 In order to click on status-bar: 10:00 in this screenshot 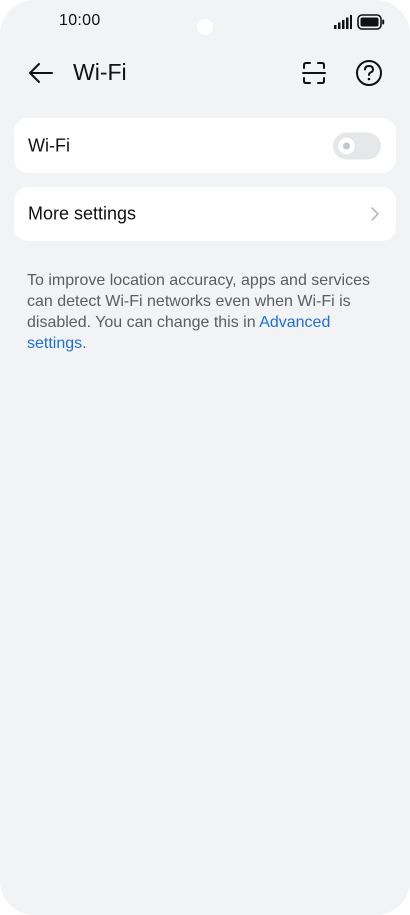, I will do `click(205, 22)`.